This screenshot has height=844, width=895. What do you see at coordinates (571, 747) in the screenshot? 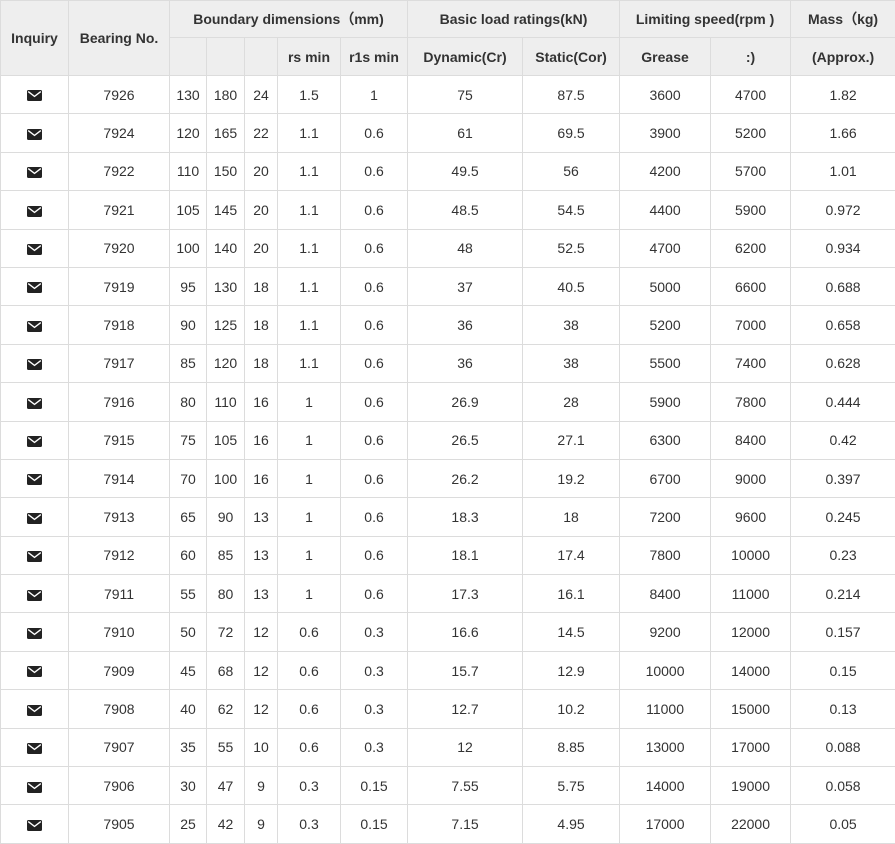
I see `static-cor-cell: 8.85` at bounding box center [571, 747].